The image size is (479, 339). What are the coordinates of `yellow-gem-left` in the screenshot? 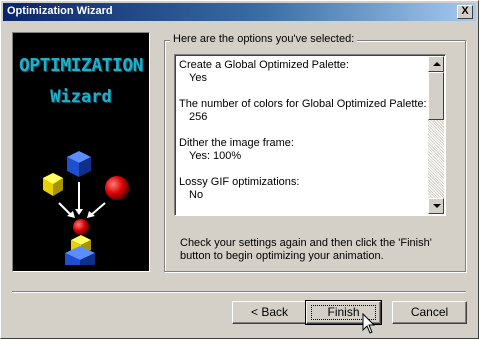 It's located at (53, 184).